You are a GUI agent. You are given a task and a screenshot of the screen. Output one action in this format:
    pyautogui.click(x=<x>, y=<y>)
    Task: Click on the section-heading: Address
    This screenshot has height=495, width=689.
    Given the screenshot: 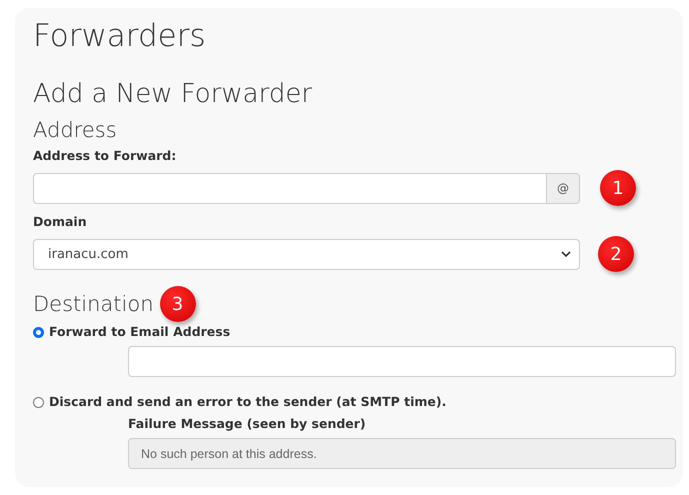 What is the action you would take?
    pyautogui.click(x=75, y=130)
    